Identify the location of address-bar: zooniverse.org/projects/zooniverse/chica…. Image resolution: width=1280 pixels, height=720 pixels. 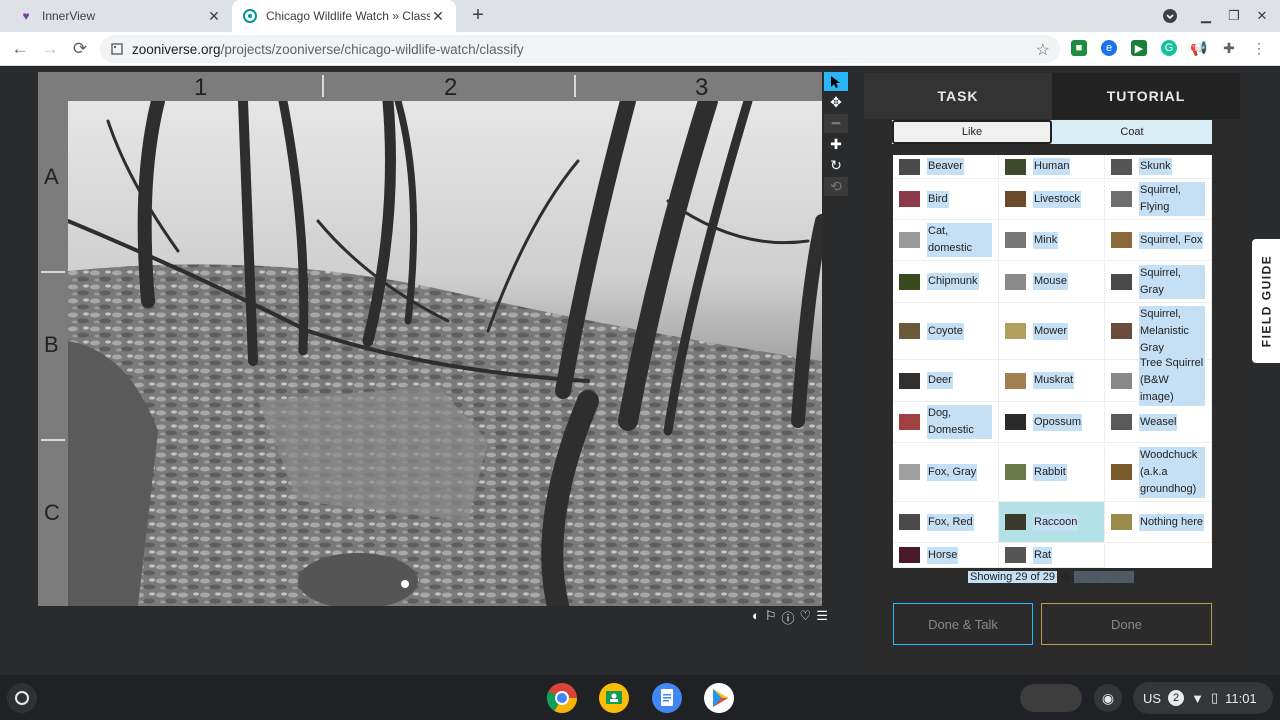
(580, 49).